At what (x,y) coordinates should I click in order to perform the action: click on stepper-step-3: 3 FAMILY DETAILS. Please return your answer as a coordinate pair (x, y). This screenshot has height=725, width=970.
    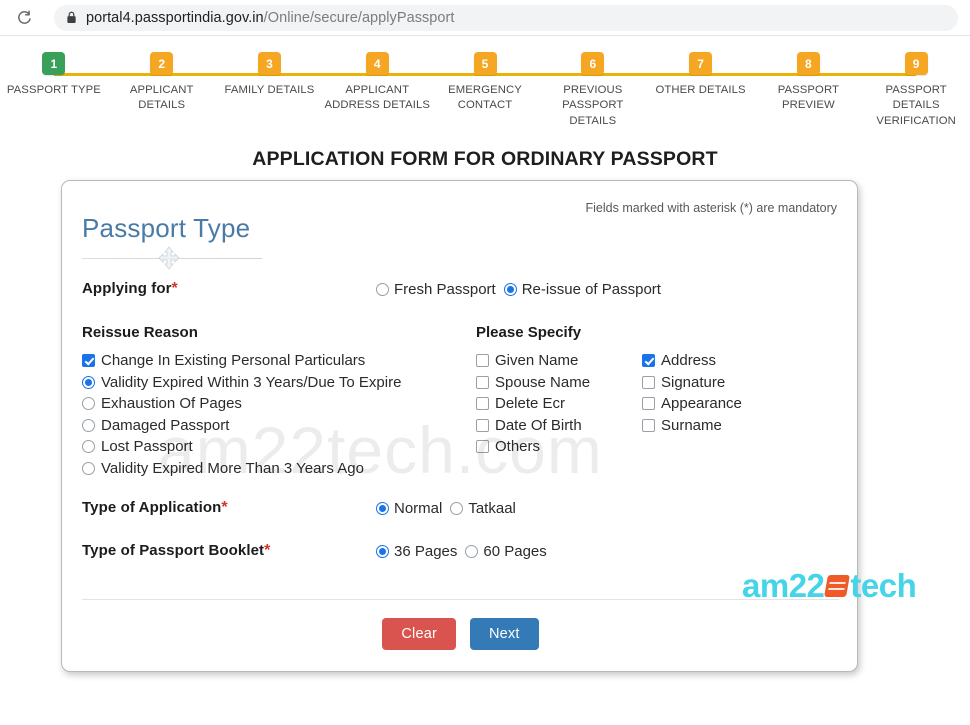
    Looking at the image, I should click on (270, 90).